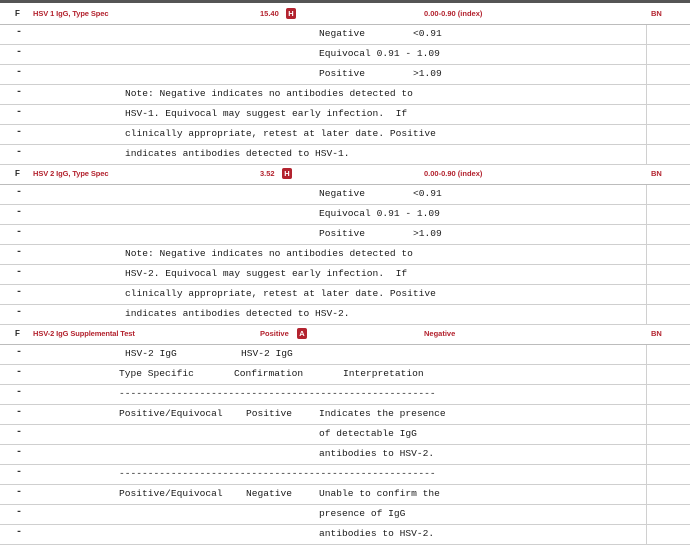 Image resolution: width=690 pixels, height=545 pixels. I want to click on comment-text: Indicates the presence, so click(382, 413).